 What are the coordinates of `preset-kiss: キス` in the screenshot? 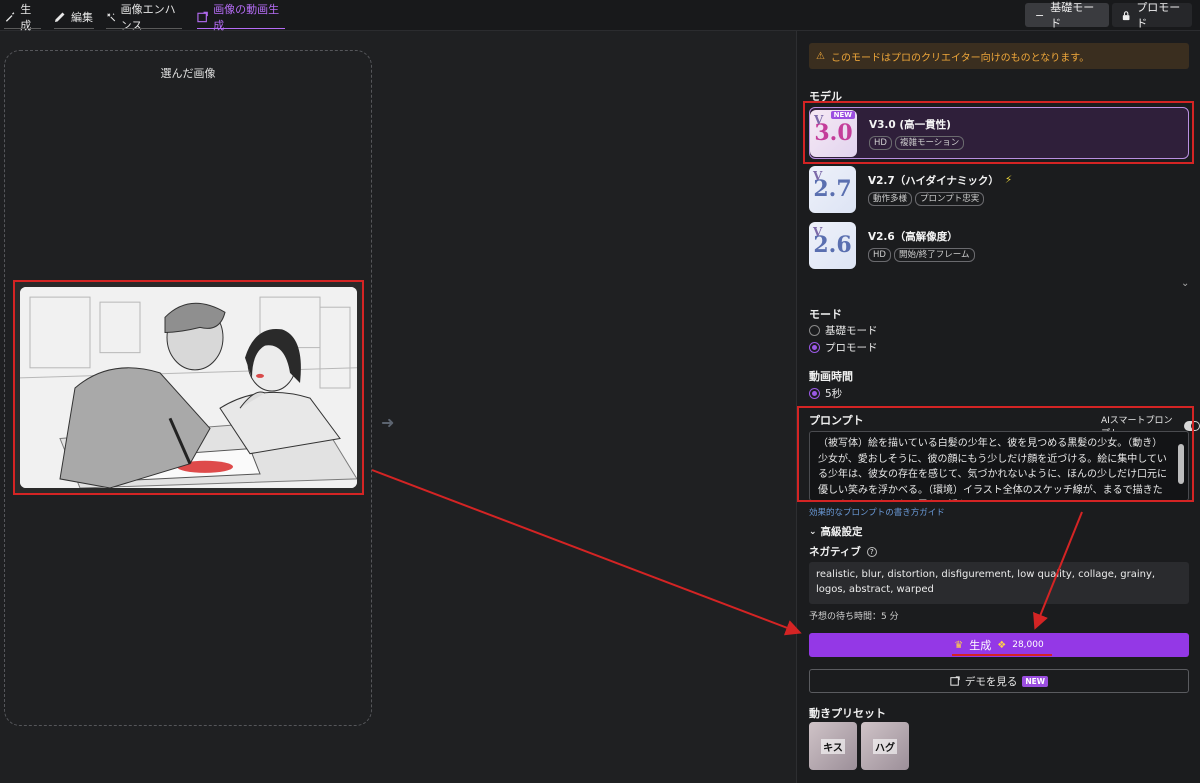 It's located at (833, 746).